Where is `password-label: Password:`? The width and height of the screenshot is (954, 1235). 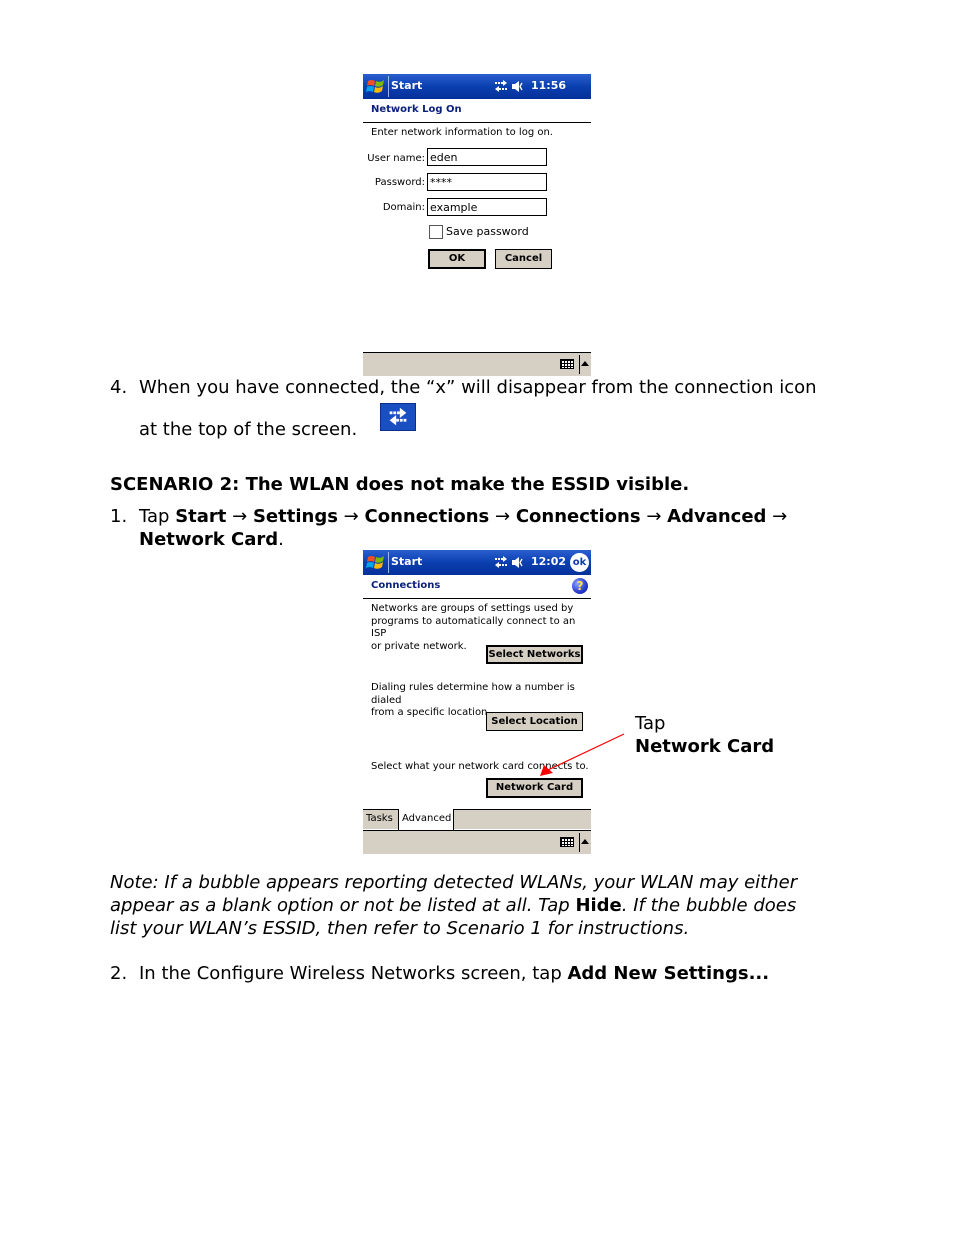
password-label: Password: is located at coordinates (399, 182).